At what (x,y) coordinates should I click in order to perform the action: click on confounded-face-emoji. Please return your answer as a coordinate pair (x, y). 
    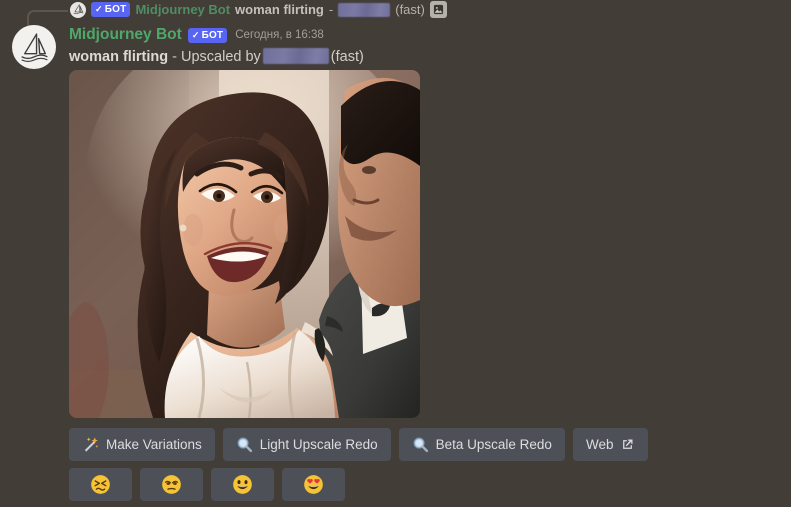
    Looking at the image, I should click on (100, 484).